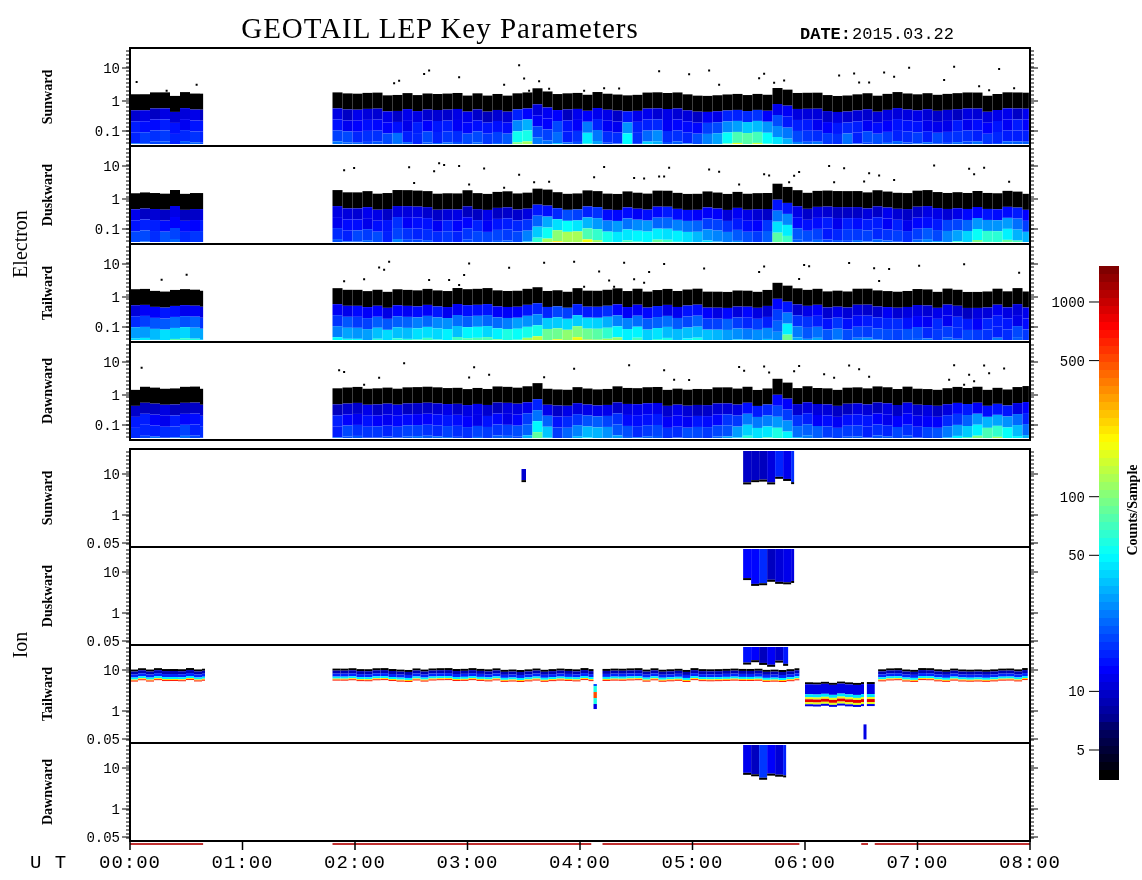 This screenshot has width=1142, height=880. Describe the element at coordinates (1072, 497) in the screenshot. I see `colorbar-tick-label: 100` at that location.